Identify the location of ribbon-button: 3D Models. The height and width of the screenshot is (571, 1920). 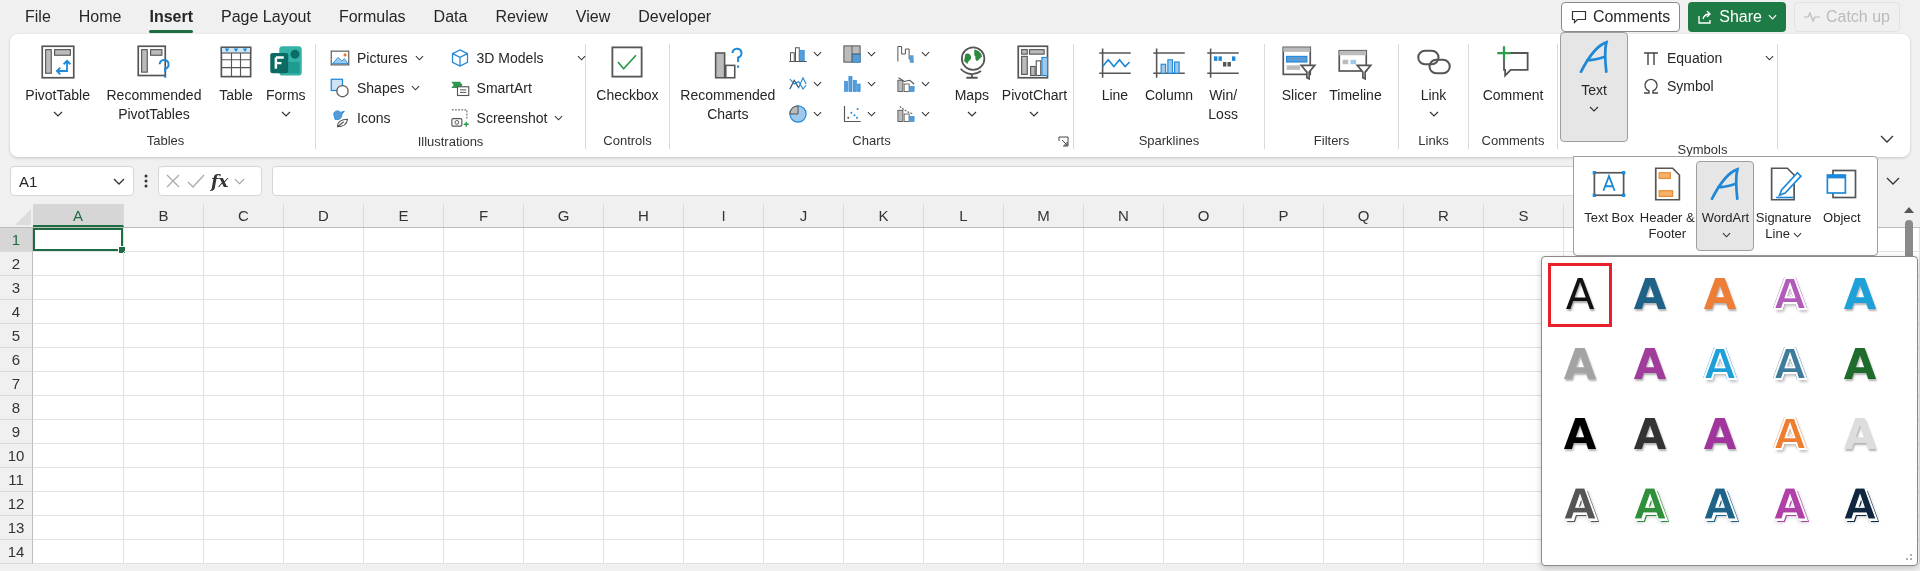
(517, 58).